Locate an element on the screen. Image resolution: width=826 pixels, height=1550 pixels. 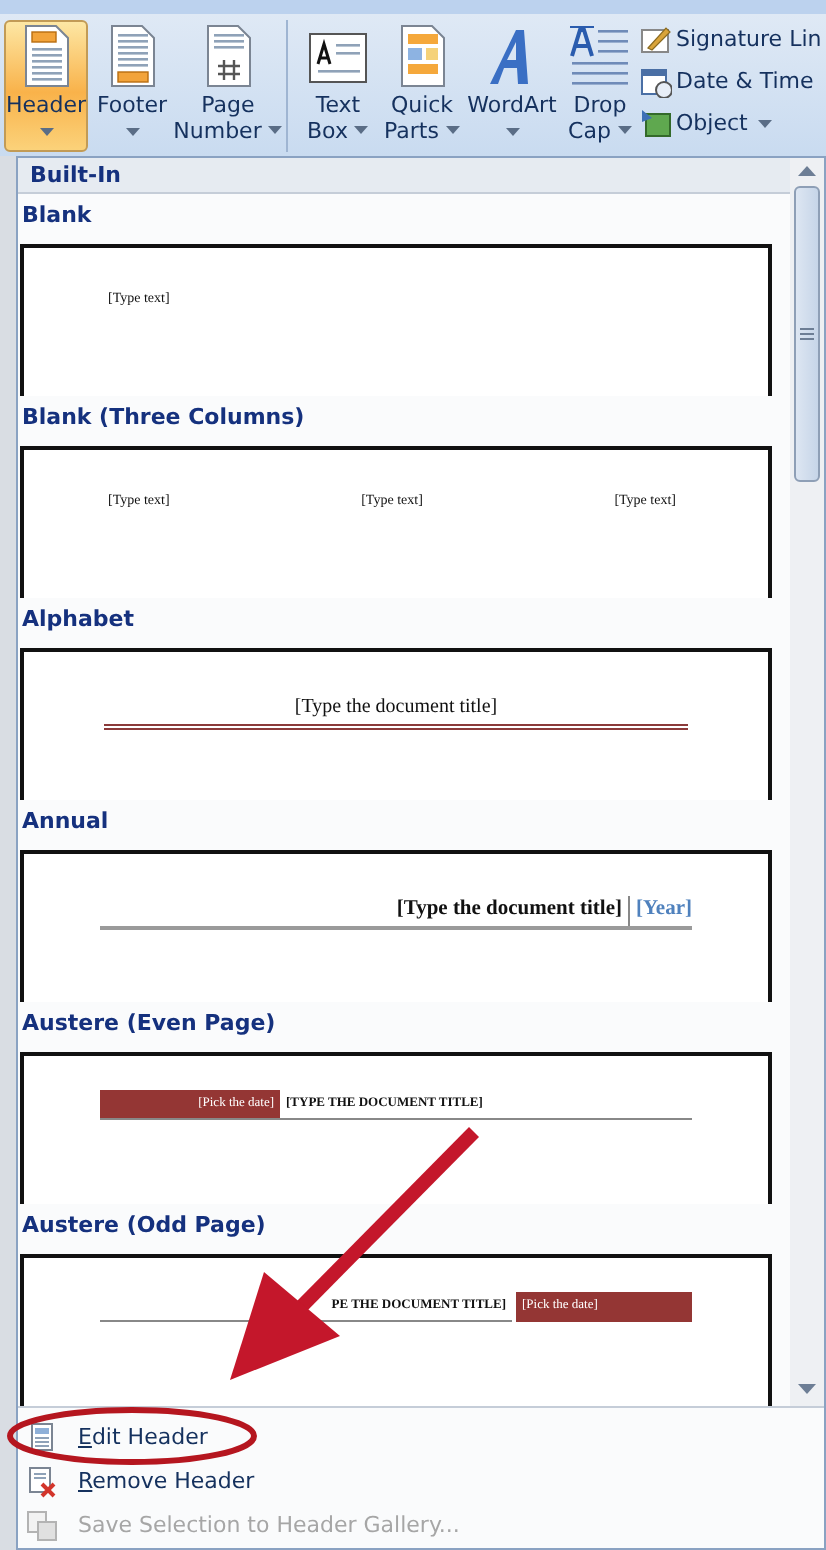
ribbon-button: Signature Lin is located at coordinates (731, 40).